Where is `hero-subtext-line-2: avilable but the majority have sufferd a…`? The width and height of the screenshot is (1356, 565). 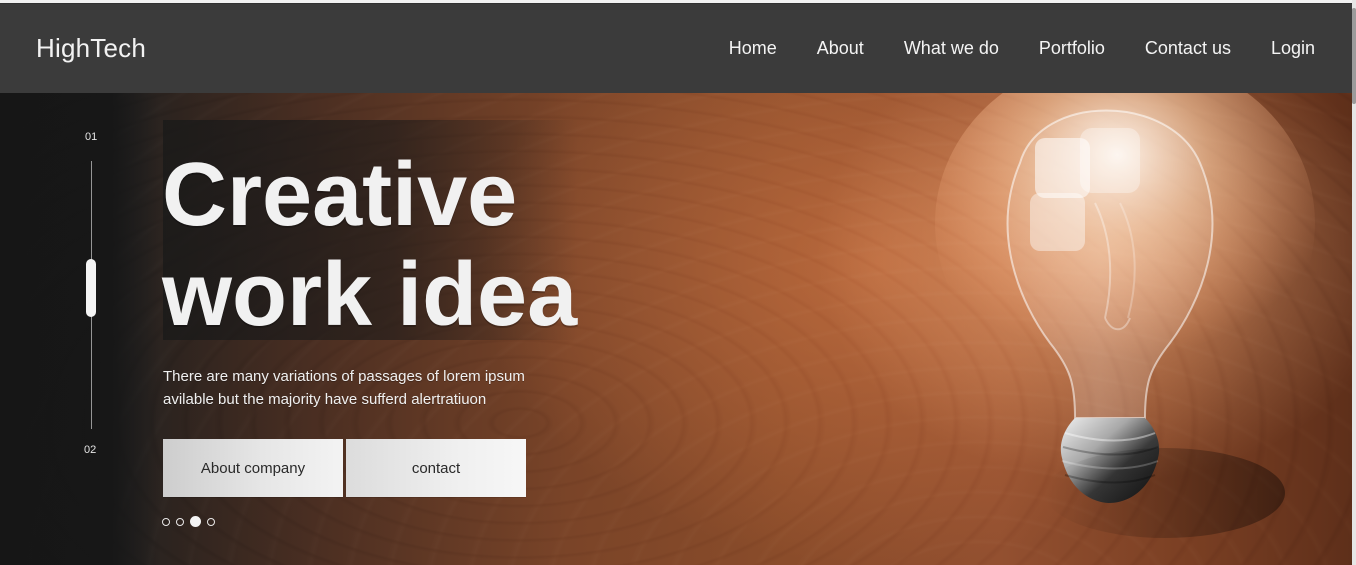 hero-subtext-line-2: avilable but the majority have sufferd a… is located at coordinates (325, 399).